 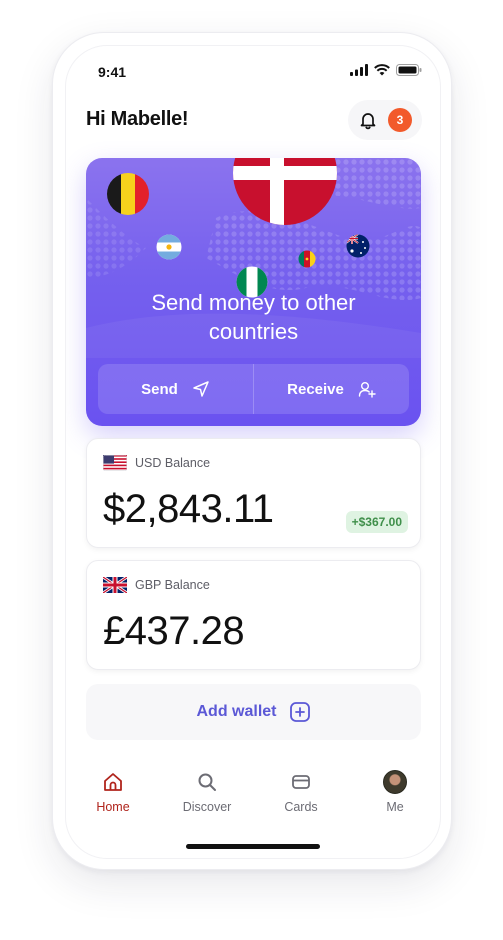 I want to click on home-indicator, so click(x=253, y=846).